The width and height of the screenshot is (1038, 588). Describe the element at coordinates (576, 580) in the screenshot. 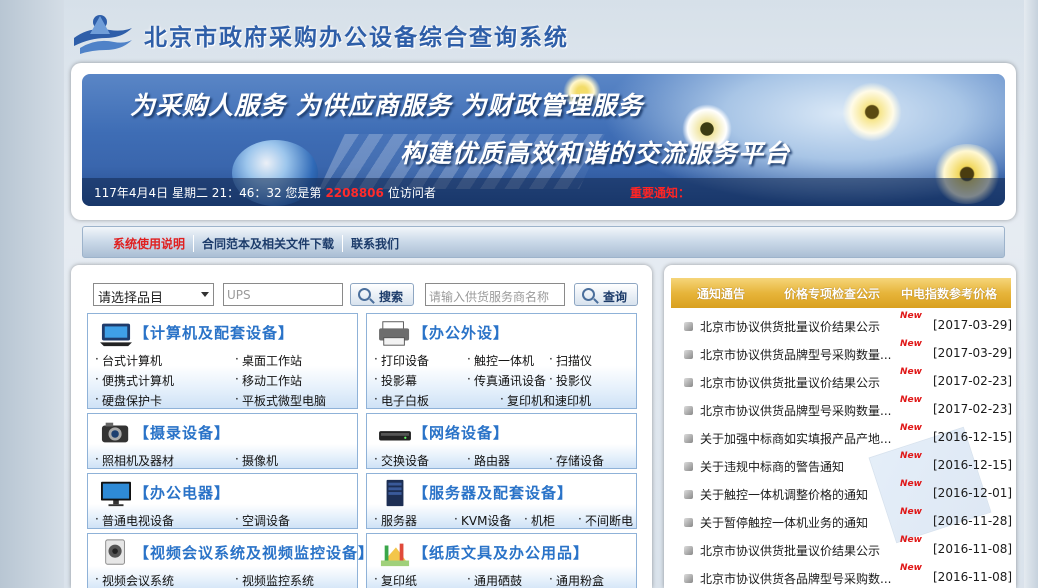

I see `category-link: · 通用粉盒` at that location.